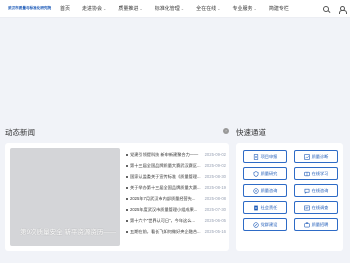 The width and height of the screenshot is (350, 263). I want to click on nav-label: 标准化管理, so click(167, 9).